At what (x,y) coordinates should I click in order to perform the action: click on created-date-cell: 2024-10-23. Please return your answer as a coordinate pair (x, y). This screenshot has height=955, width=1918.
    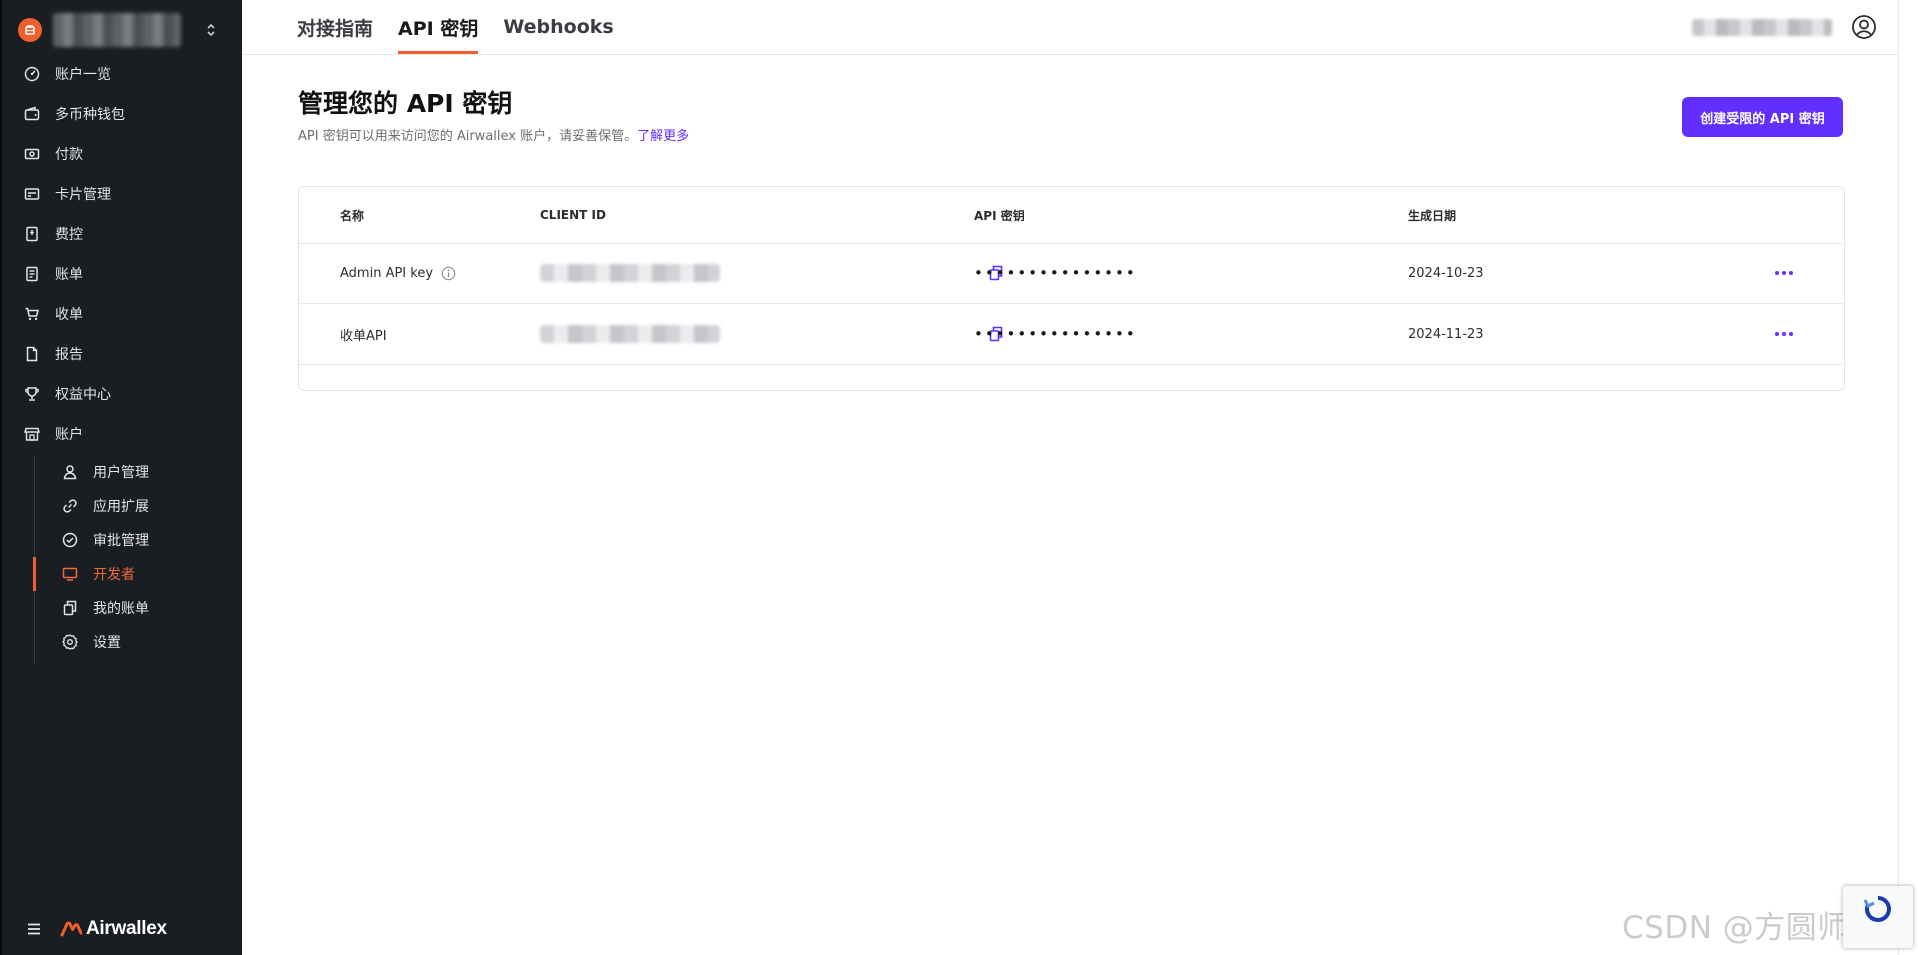
    Looking at the image, I should click on (1446, 273).